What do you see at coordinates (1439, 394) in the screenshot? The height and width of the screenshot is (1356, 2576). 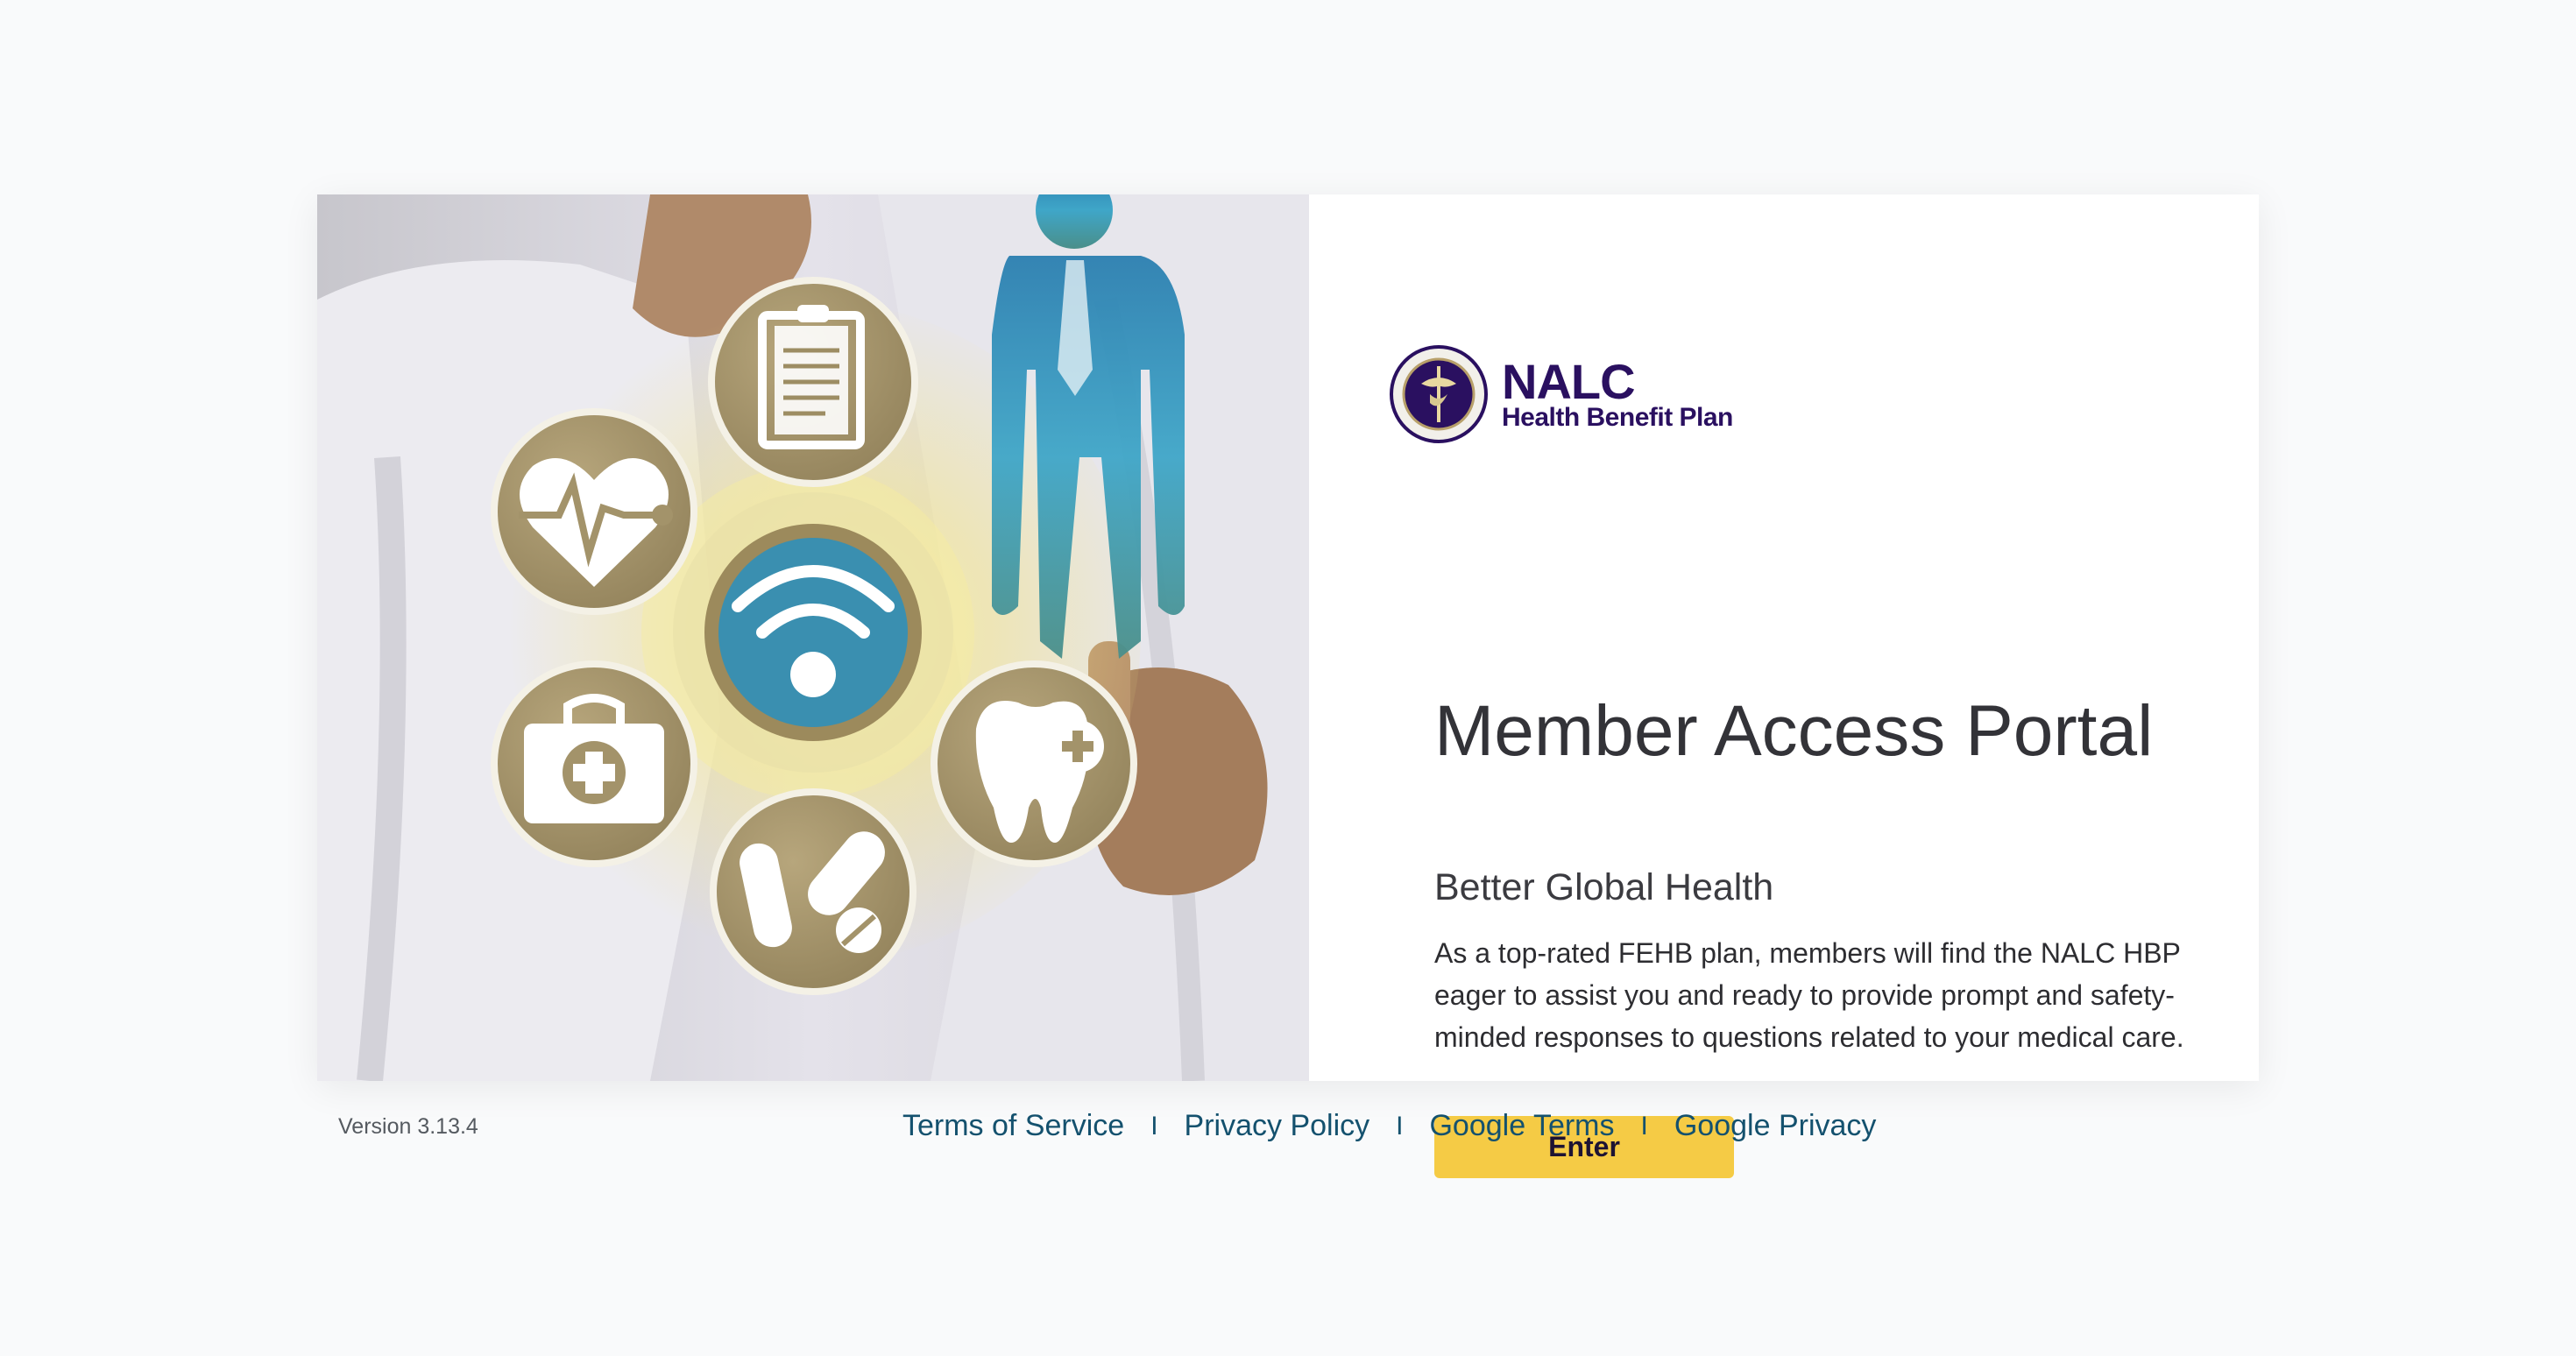 I see `seal-icon` at bounding box center [1439, 394].